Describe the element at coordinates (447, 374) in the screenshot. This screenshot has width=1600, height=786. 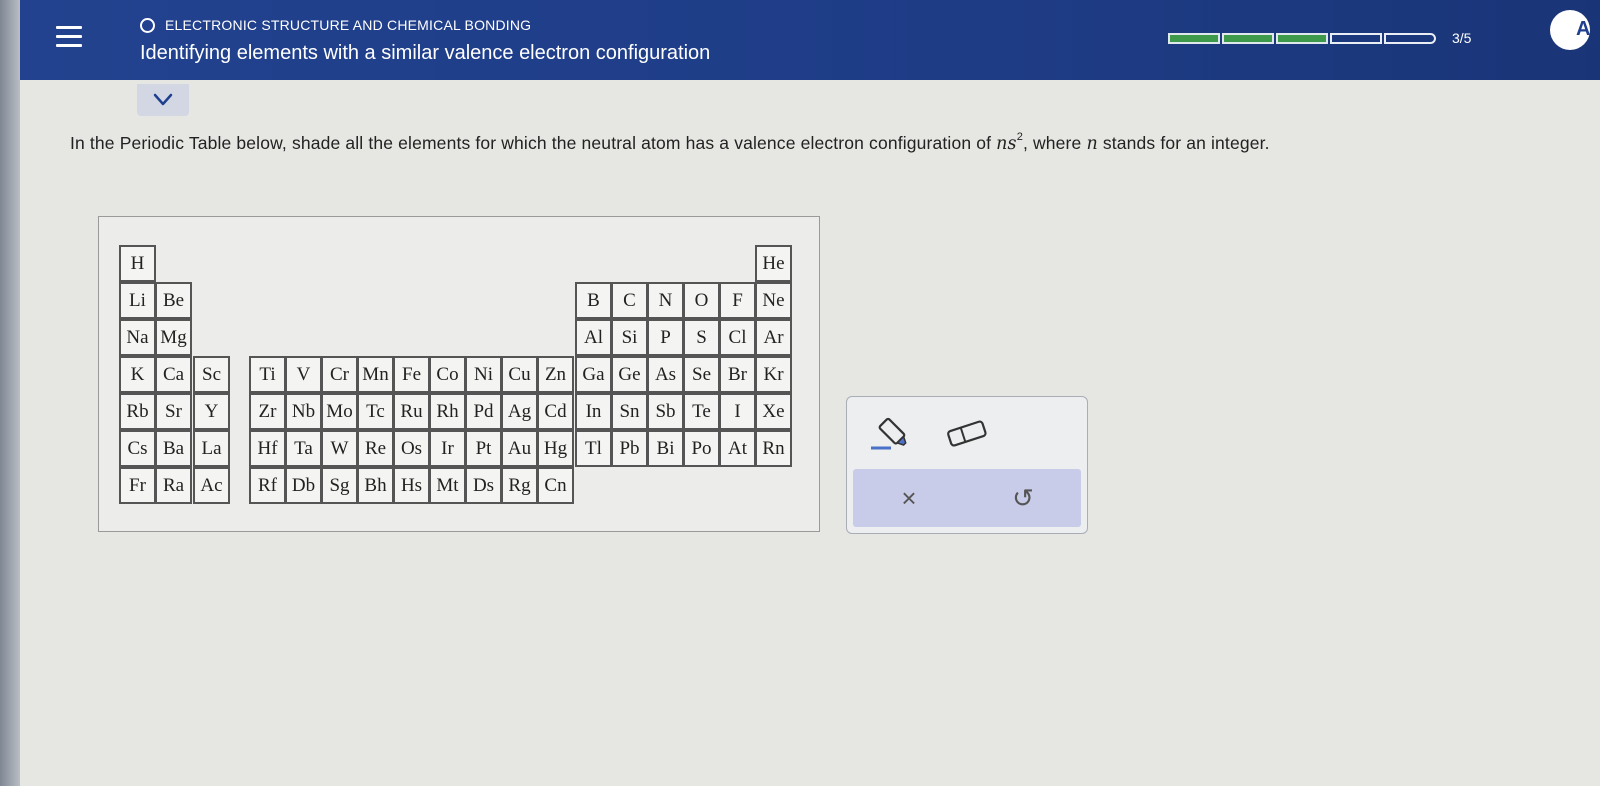
I see `element-cell-co: Co` at that location.